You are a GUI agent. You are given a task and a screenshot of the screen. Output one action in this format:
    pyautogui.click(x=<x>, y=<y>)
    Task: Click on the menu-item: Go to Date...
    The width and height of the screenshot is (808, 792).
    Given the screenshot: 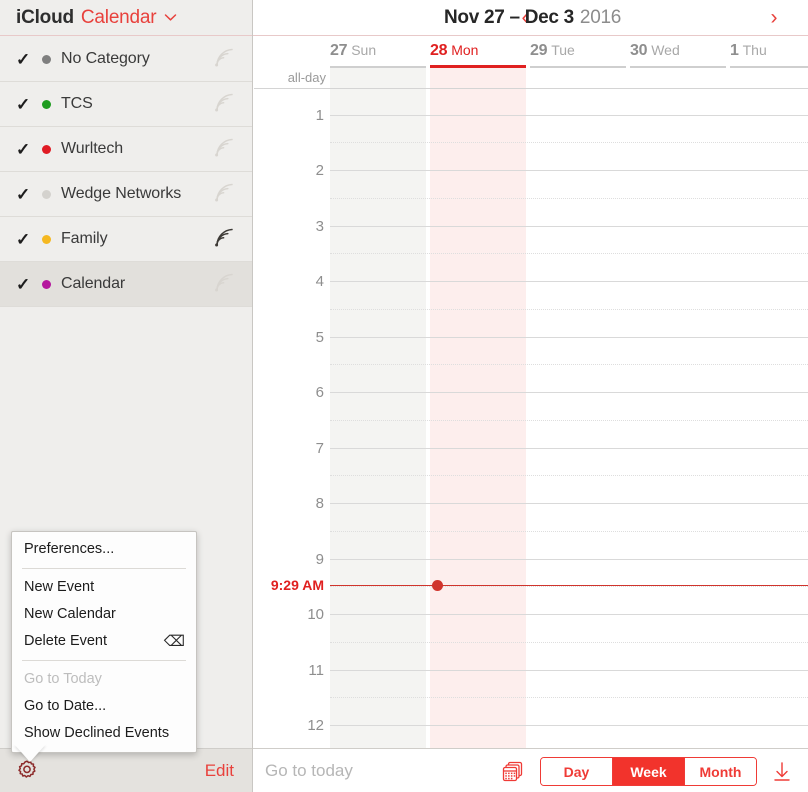 What is the action you would take?
    pyautogui.click(x=104, y=706)
    